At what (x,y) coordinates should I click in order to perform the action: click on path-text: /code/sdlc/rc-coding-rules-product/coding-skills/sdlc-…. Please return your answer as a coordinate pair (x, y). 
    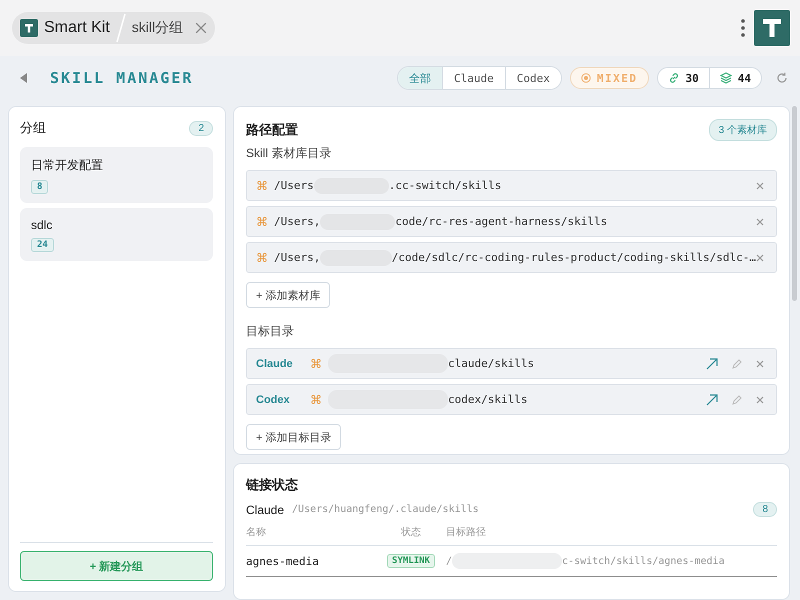
    Looking at the image, I should click on (574, 257).